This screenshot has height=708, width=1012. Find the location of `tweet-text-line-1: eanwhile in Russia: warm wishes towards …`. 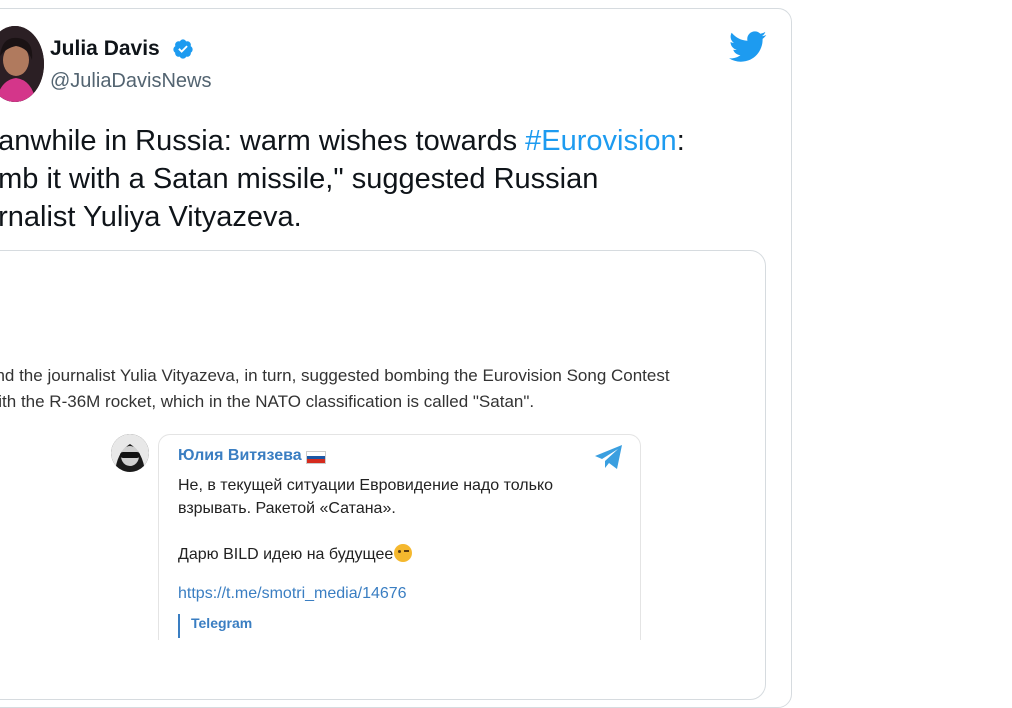

tweet-text-line-1: eanwhile in Russia: warm wishes towards … is located at coordinates (371, 141).